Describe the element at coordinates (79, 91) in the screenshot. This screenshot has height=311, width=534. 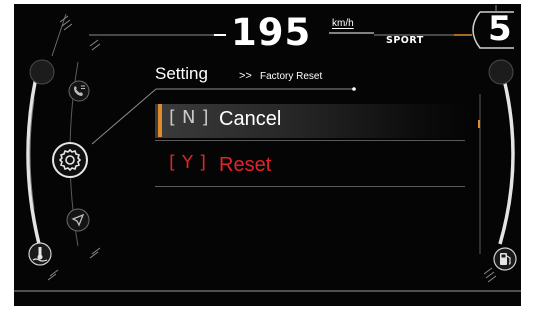
I see `phone-icon` at that location.